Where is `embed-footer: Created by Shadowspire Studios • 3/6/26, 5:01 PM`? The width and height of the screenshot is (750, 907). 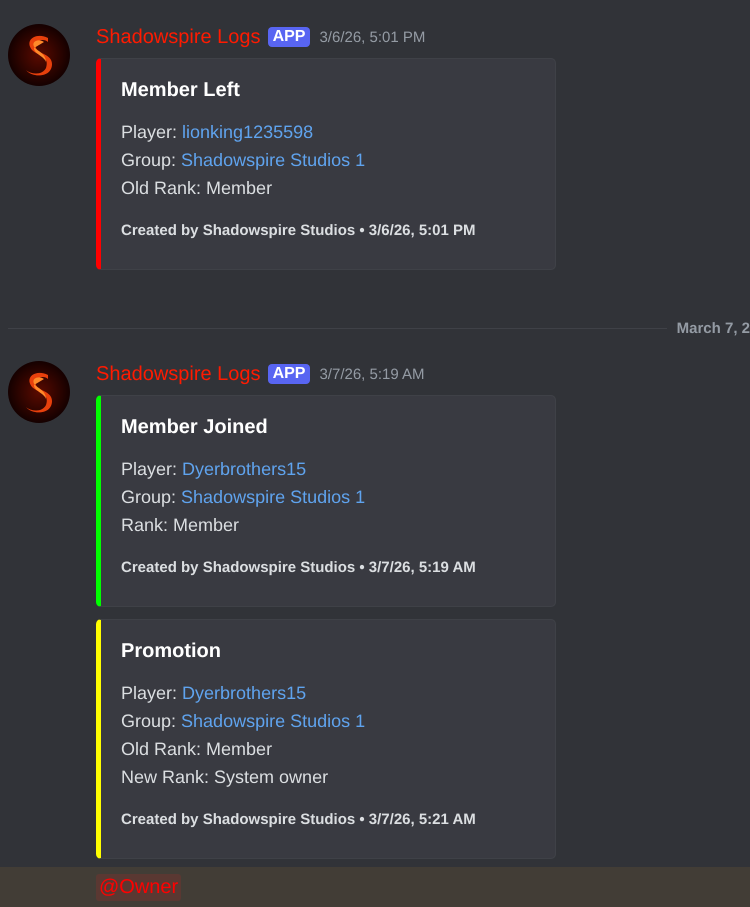 embed-footer: Created by Shadowspire Studios • 3/6/26, 5:01 PM is located at coordinates (328, 230).